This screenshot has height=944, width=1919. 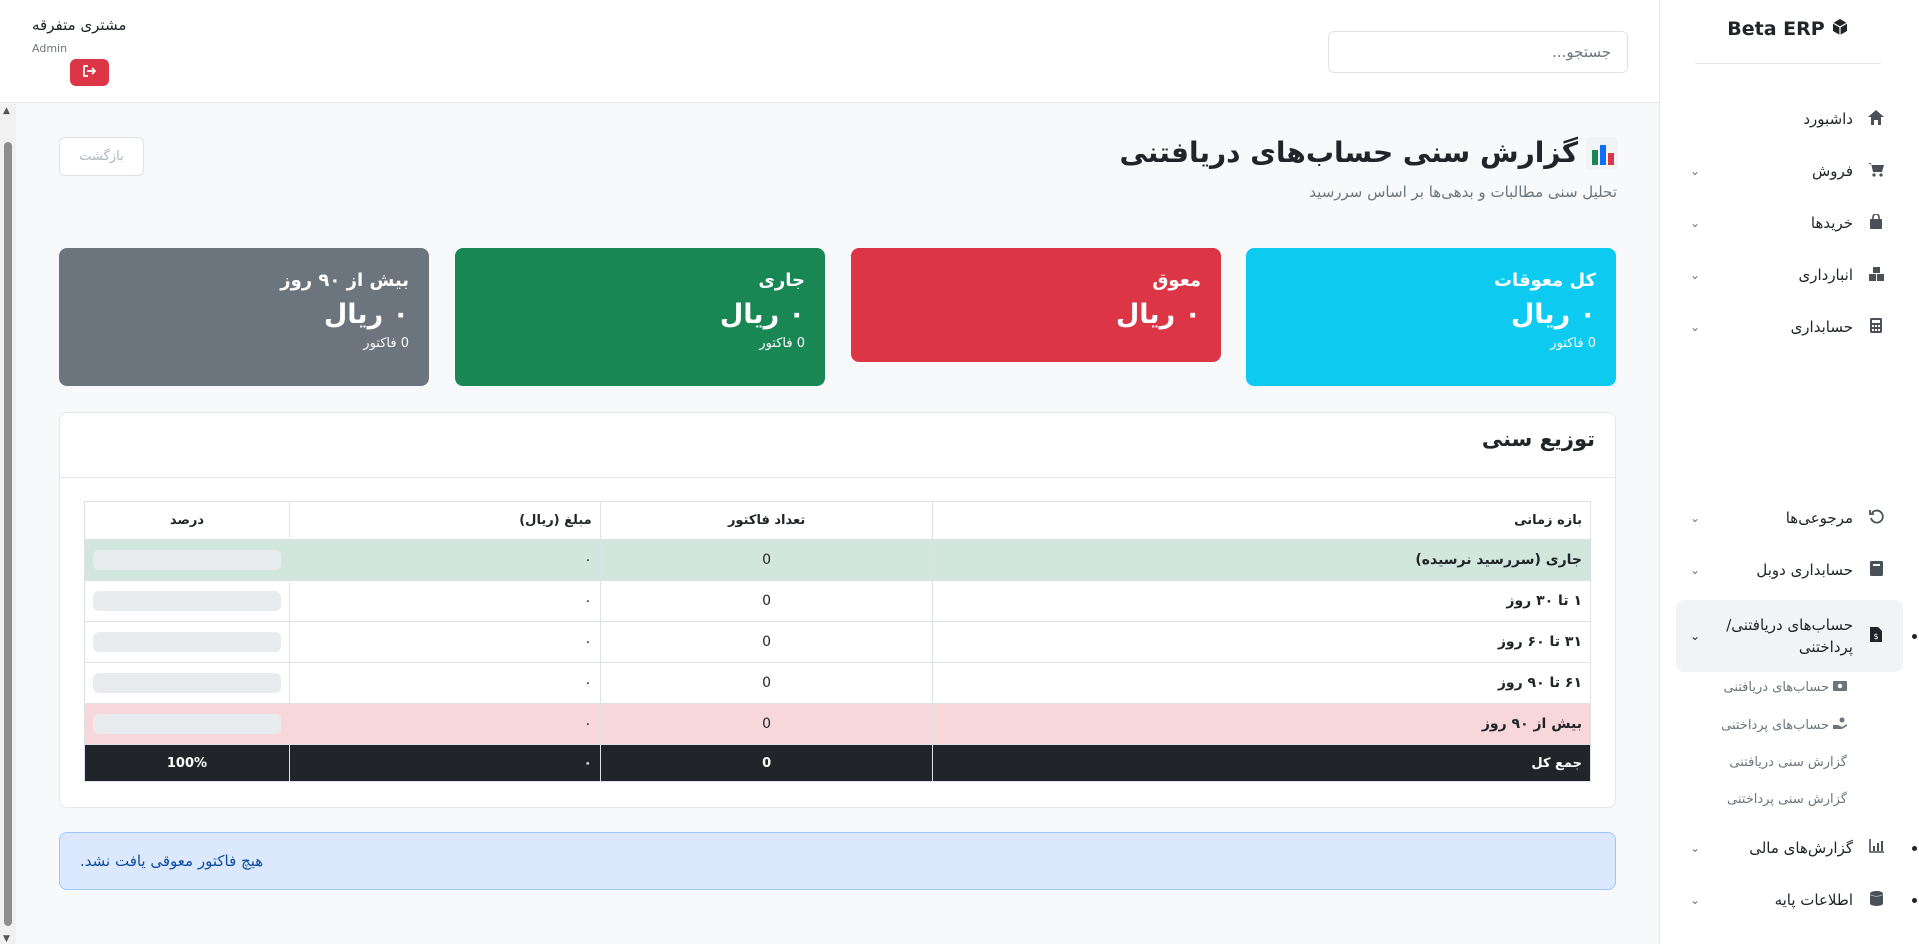 I want to click on sidebar-subitem-label: حساب‌های دریافتنی, so click(x=1776, y=687).